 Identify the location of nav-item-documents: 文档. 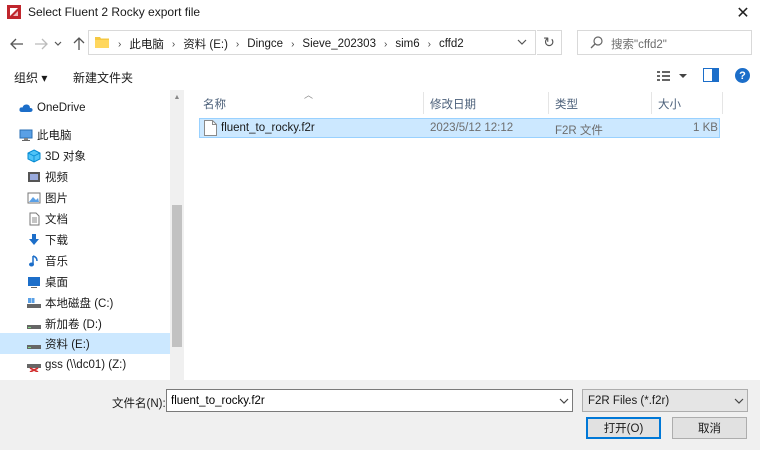
(85, 218).